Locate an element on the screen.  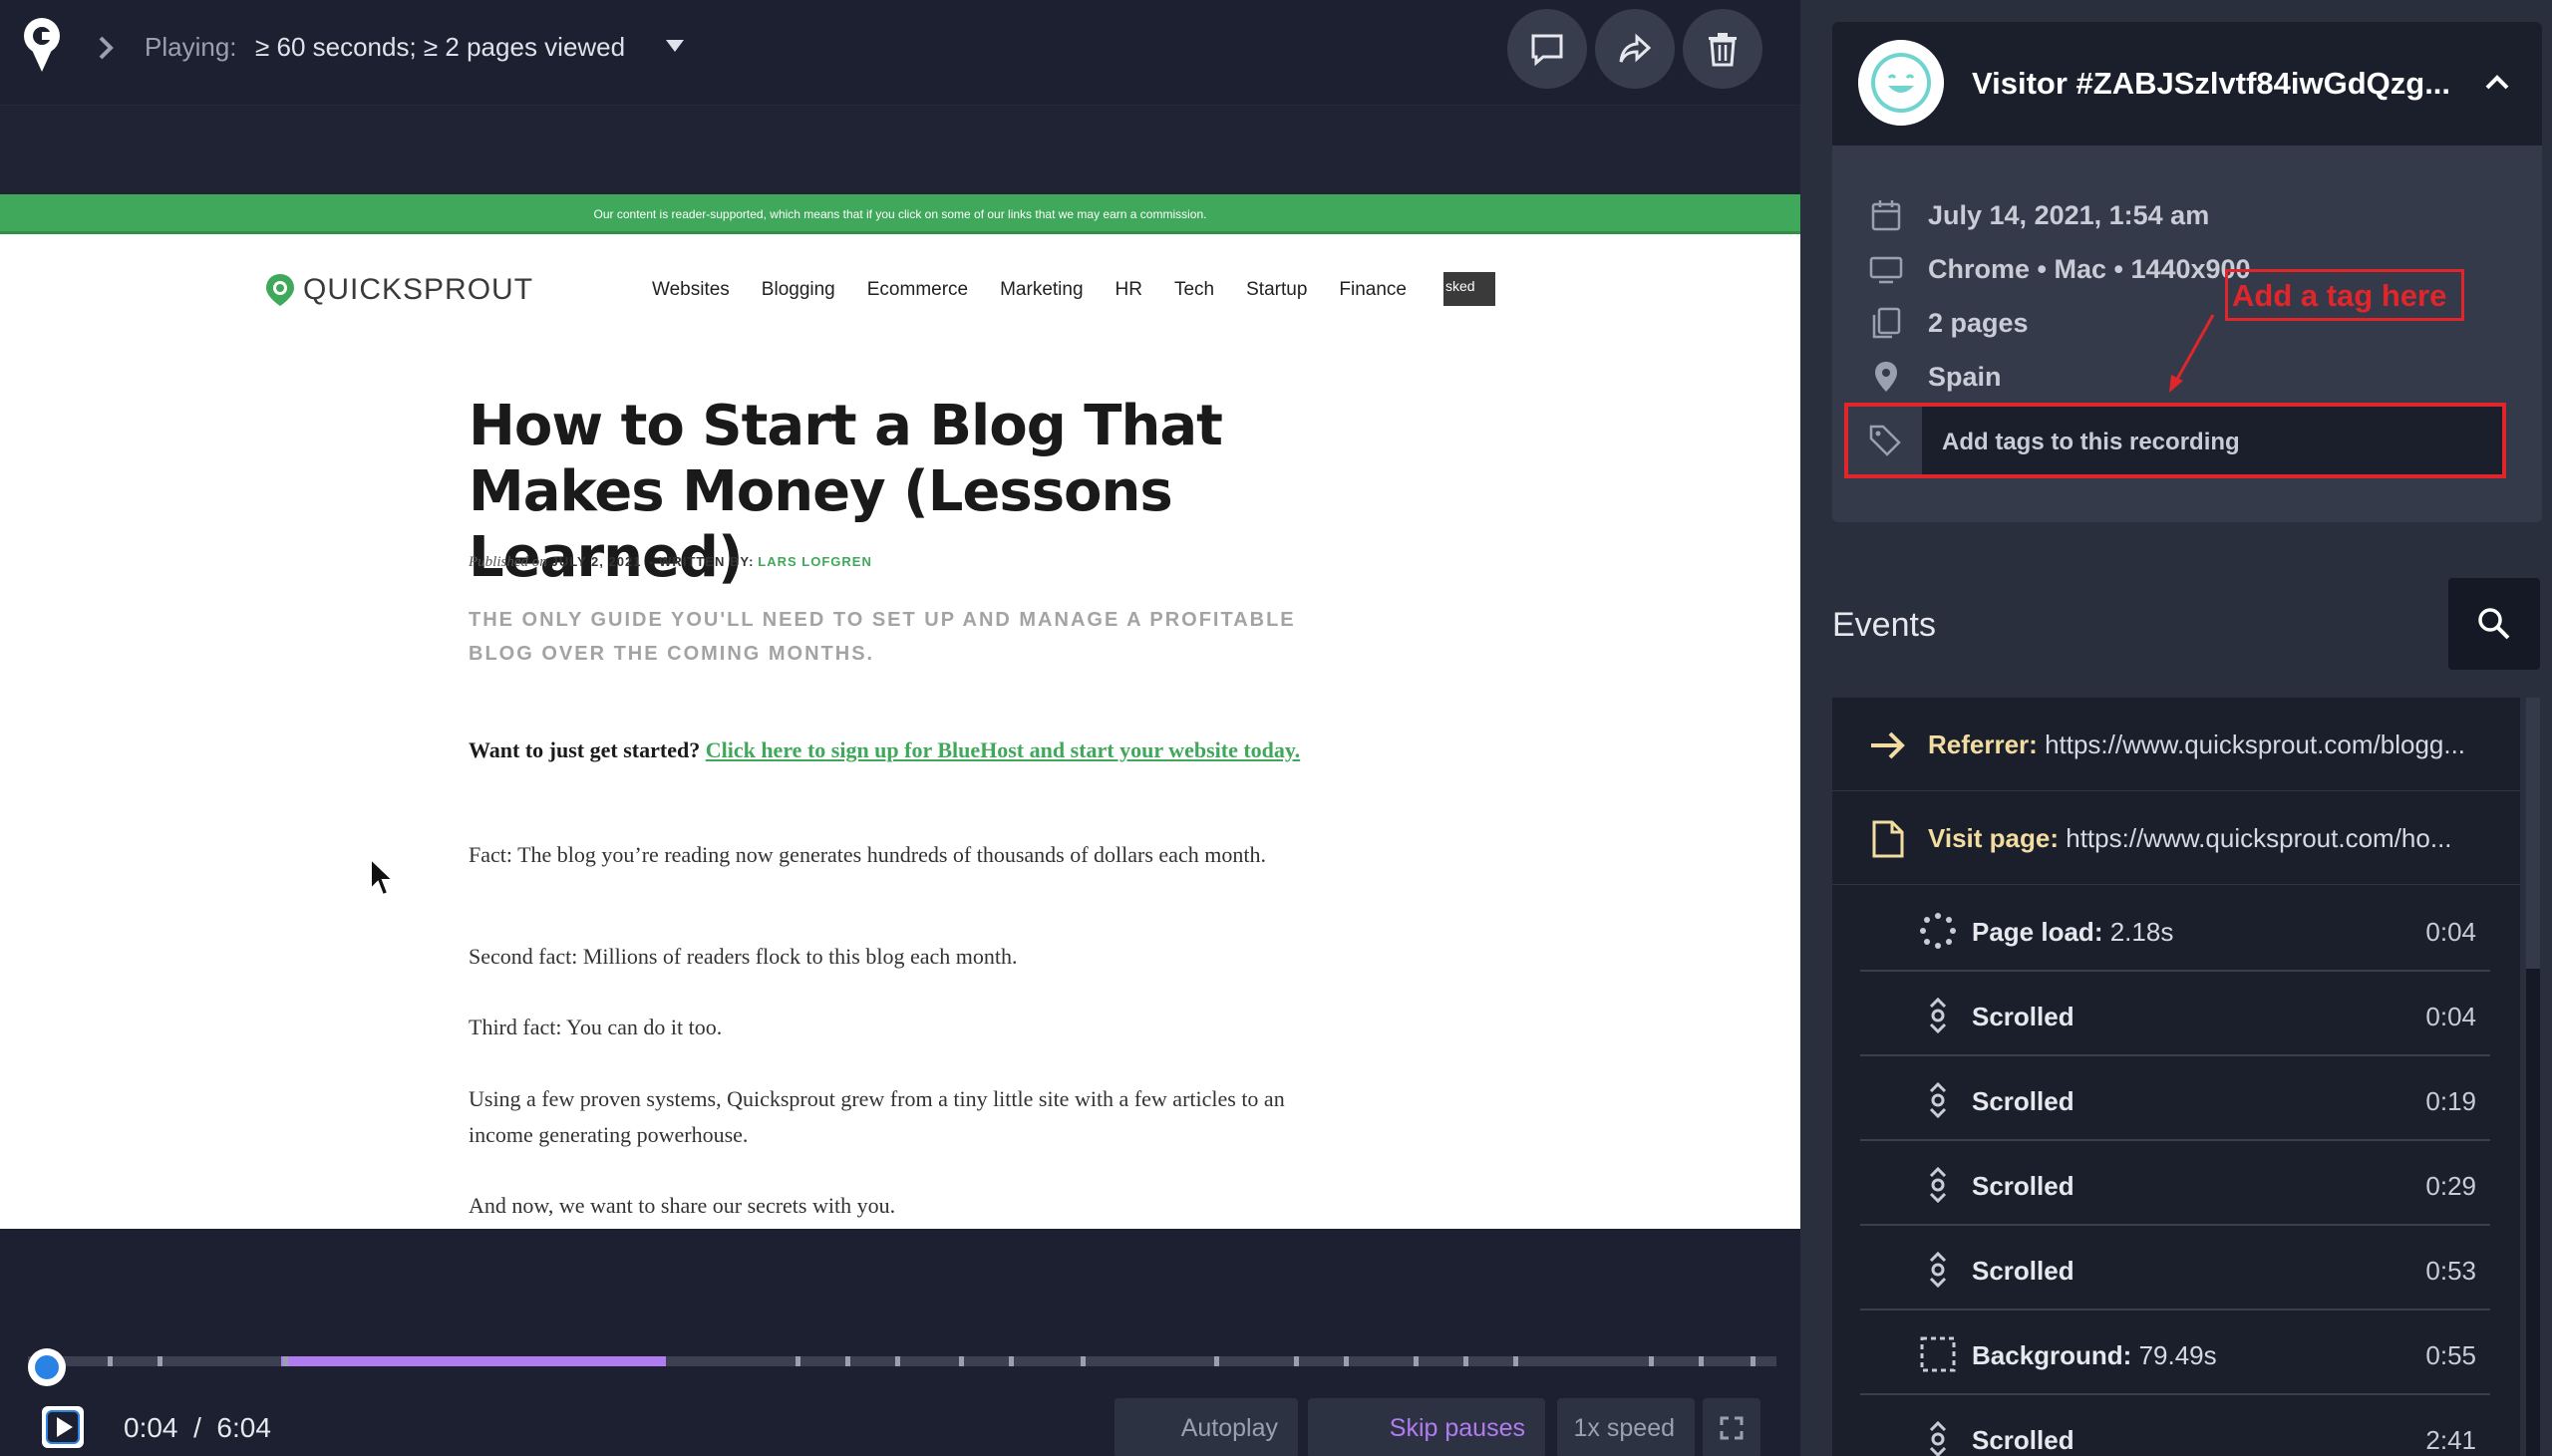
nav-item-websites: Websites is located at coordinates (691, 290).